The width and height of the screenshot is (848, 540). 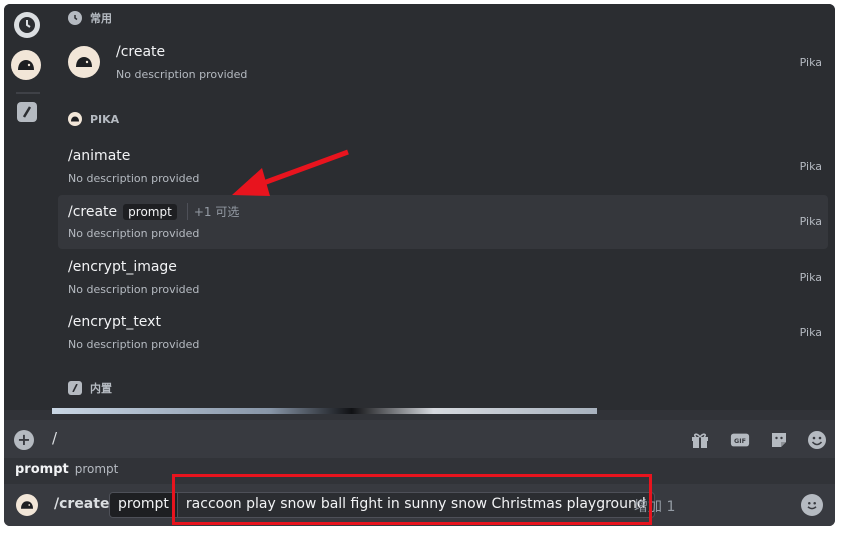 What do you see at coordinates (27, 505) in the screenshot?
I see `pika-avatar-small` at bounding box center [27, 505].